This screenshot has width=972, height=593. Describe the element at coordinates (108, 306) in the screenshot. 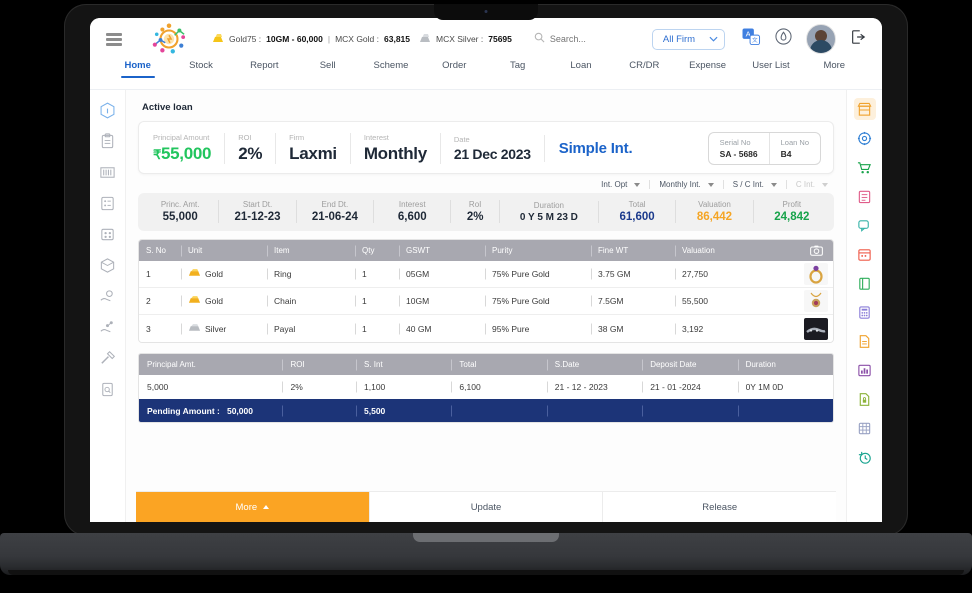

I see `left-sidebar` at that location.